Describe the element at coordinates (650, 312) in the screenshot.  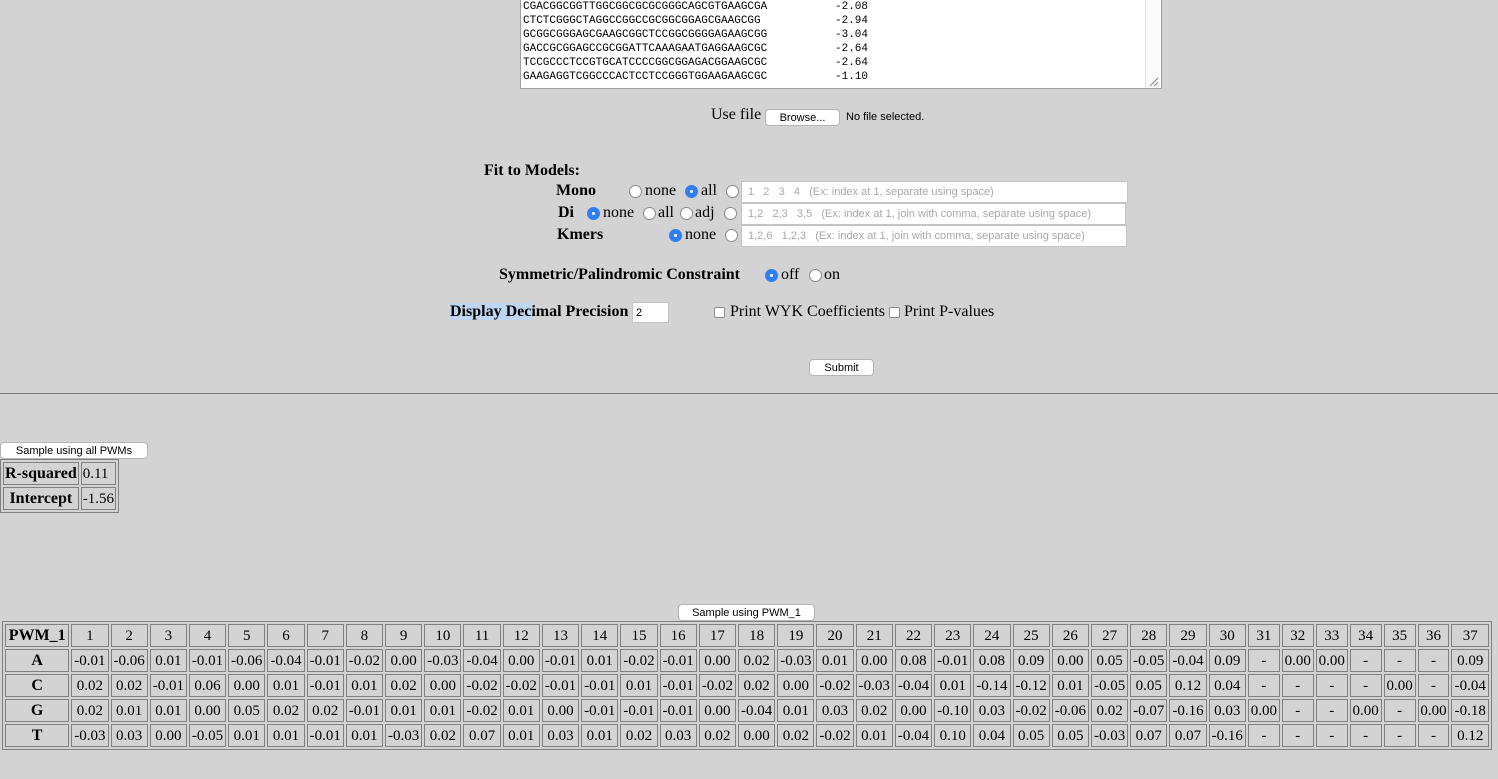
I see `decimal-precision-input` at that location.